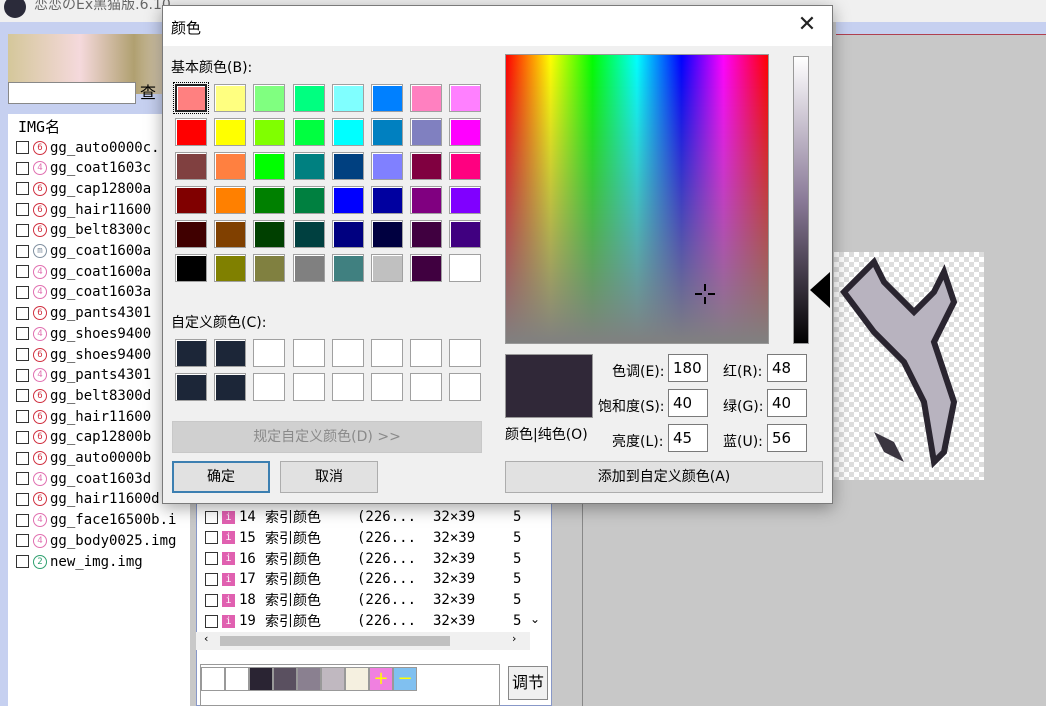 Image resolution: width=1046 pixels, height=706 pixels. Describe the element at coordinates (535, 619) in the screenshot. I see `scroll-down-icon: ⌄` at that location.